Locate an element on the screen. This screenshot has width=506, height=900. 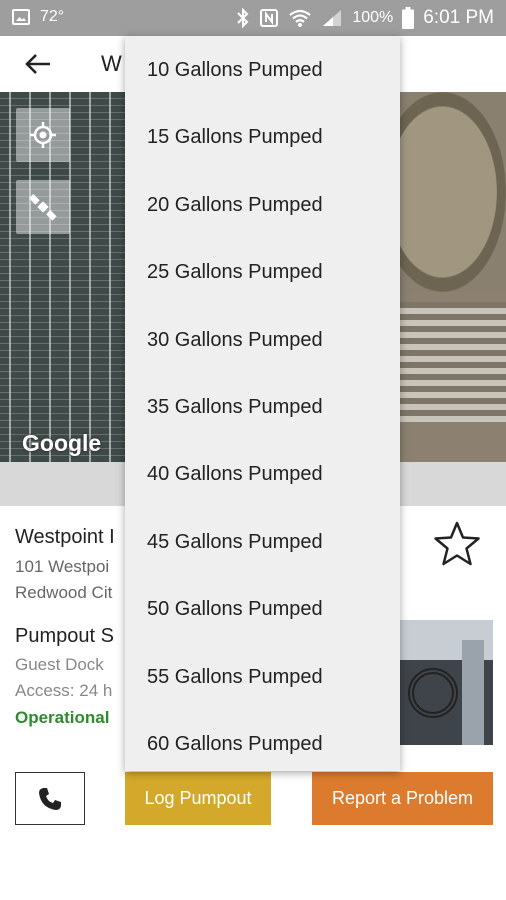
wifi-icon is located at coordinates (300, 18).